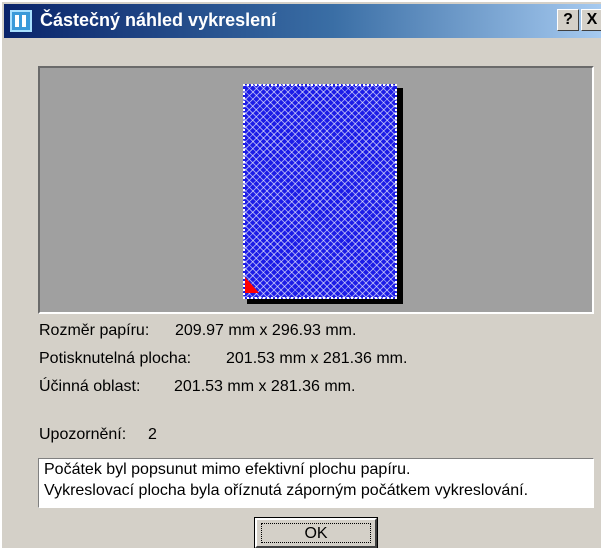 The width and height of the screenshot is (601, 548). What do you see at coordinates (83, 434) in the screenshot?
I see `warnings-label: Upozornění:` at bounding box center [83, 434].